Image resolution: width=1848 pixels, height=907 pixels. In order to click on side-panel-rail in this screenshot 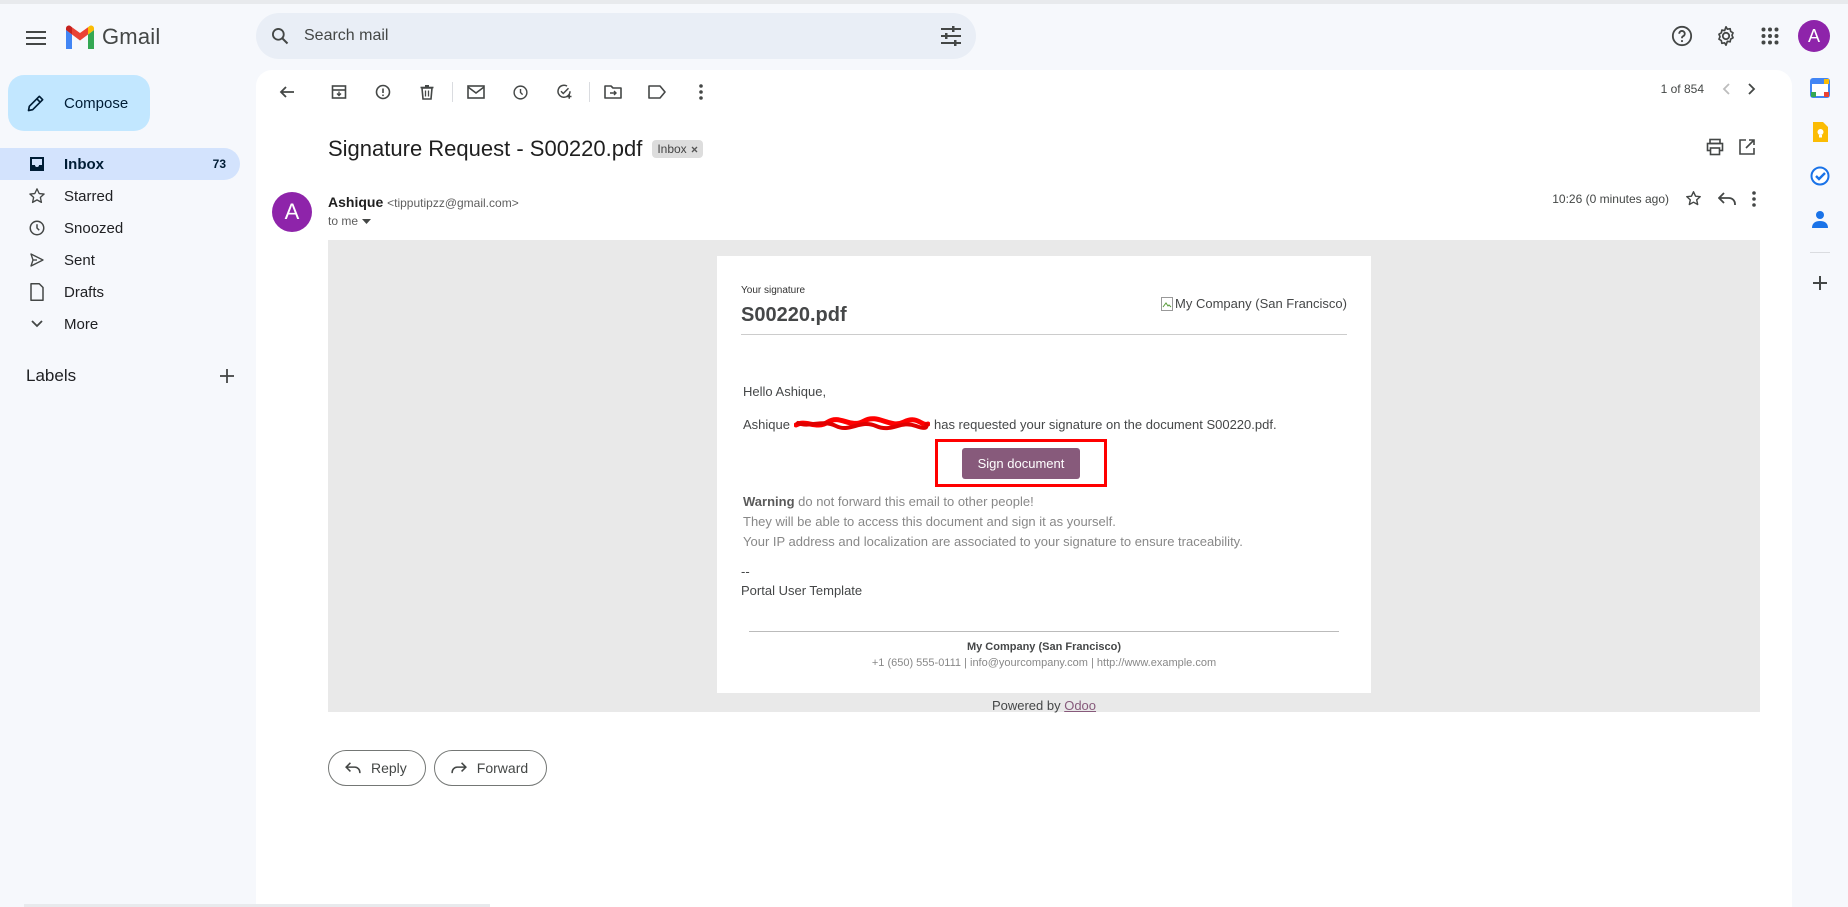, I will do `click(1820, 184)`.